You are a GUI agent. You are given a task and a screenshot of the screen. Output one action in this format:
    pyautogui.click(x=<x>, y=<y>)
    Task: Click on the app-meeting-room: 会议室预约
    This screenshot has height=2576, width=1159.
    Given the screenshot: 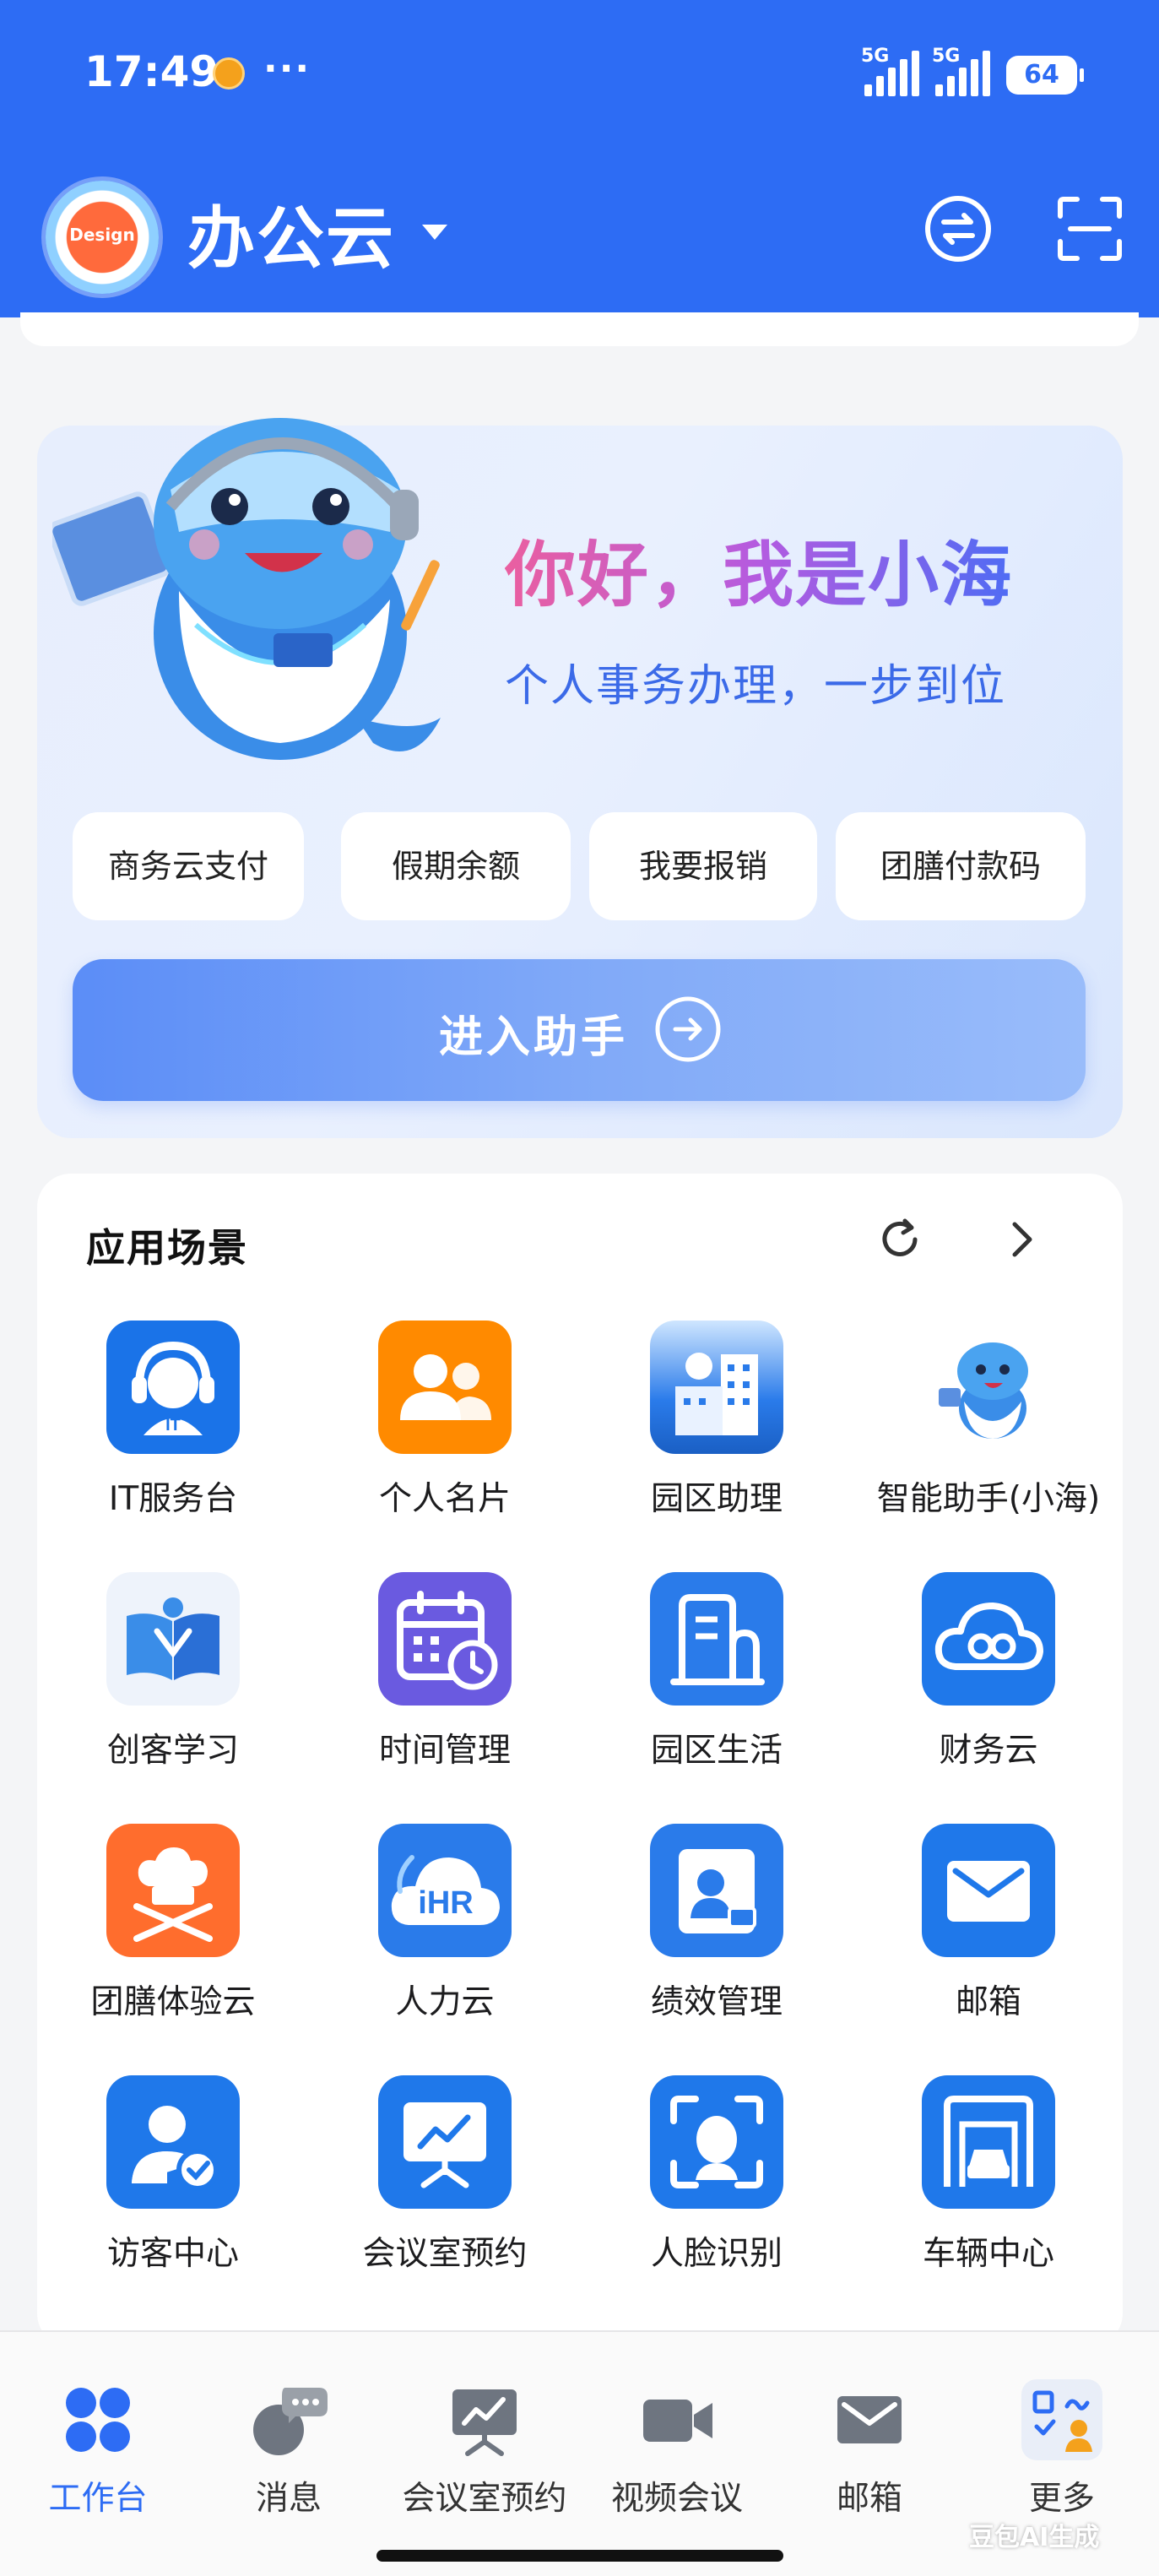 What is the action you would take?
    pyautogui.click(x=445, y=2185)
    